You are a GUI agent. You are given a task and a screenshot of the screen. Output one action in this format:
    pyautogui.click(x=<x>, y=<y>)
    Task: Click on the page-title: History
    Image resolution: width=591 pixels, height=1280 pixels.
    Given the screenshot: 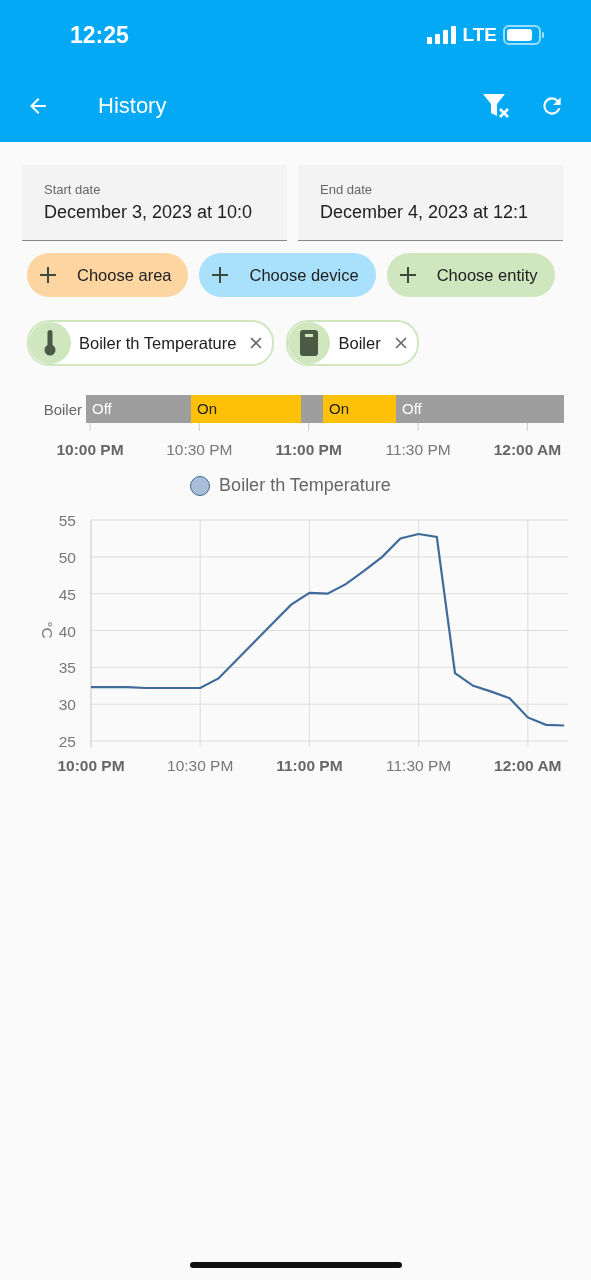 What is the action you would take?
    pyautogui.click(x=133, y=106)
    